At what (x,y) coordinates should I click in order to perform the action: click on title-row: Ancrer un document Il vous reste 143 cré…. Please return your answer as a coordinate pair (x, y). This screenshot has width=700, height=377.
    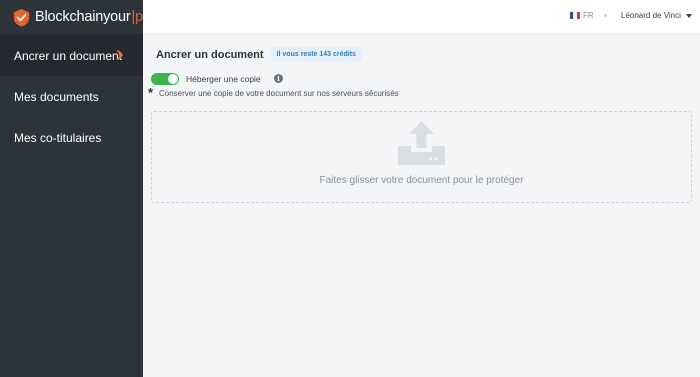
    Looking at the image, I should click on (259, 54).